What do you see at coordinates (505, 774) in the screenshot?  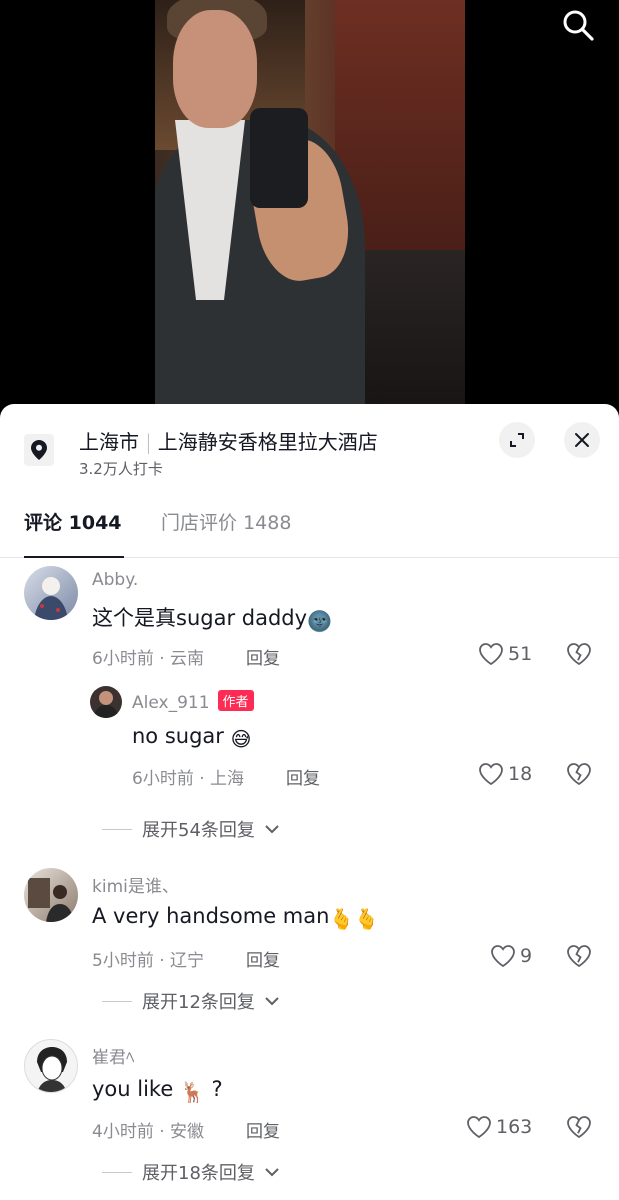 I see `like-button: 18` at bounding box center [505, 774].